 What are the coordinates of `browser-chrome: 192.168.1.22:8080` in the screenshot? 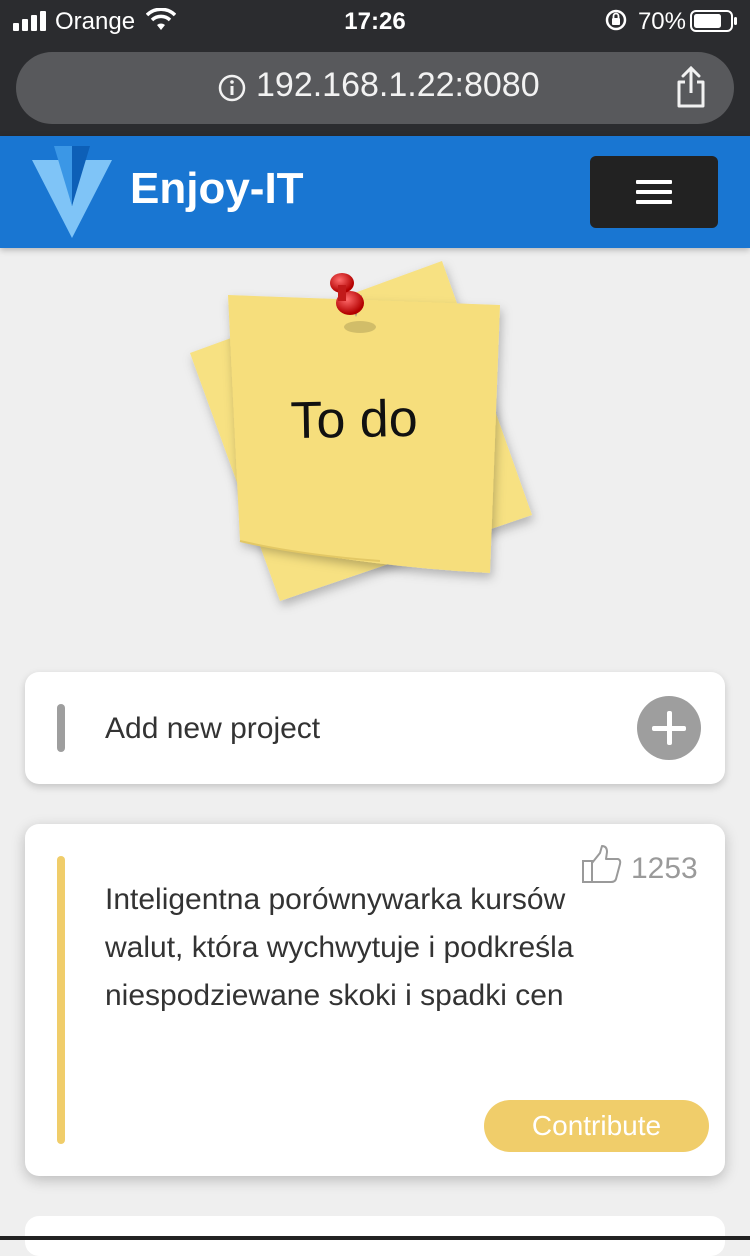 It's located at (375, 89).